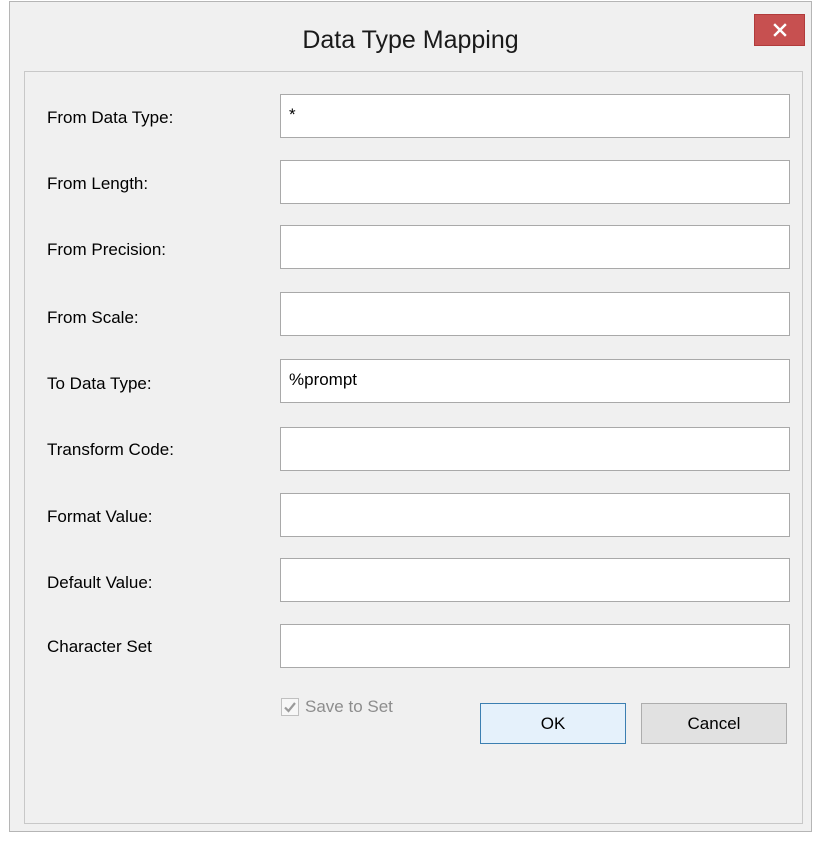 Image resolution: width=813 pixels, height=841 pixels. I want to click on checkbox-box, so click(290, 707).